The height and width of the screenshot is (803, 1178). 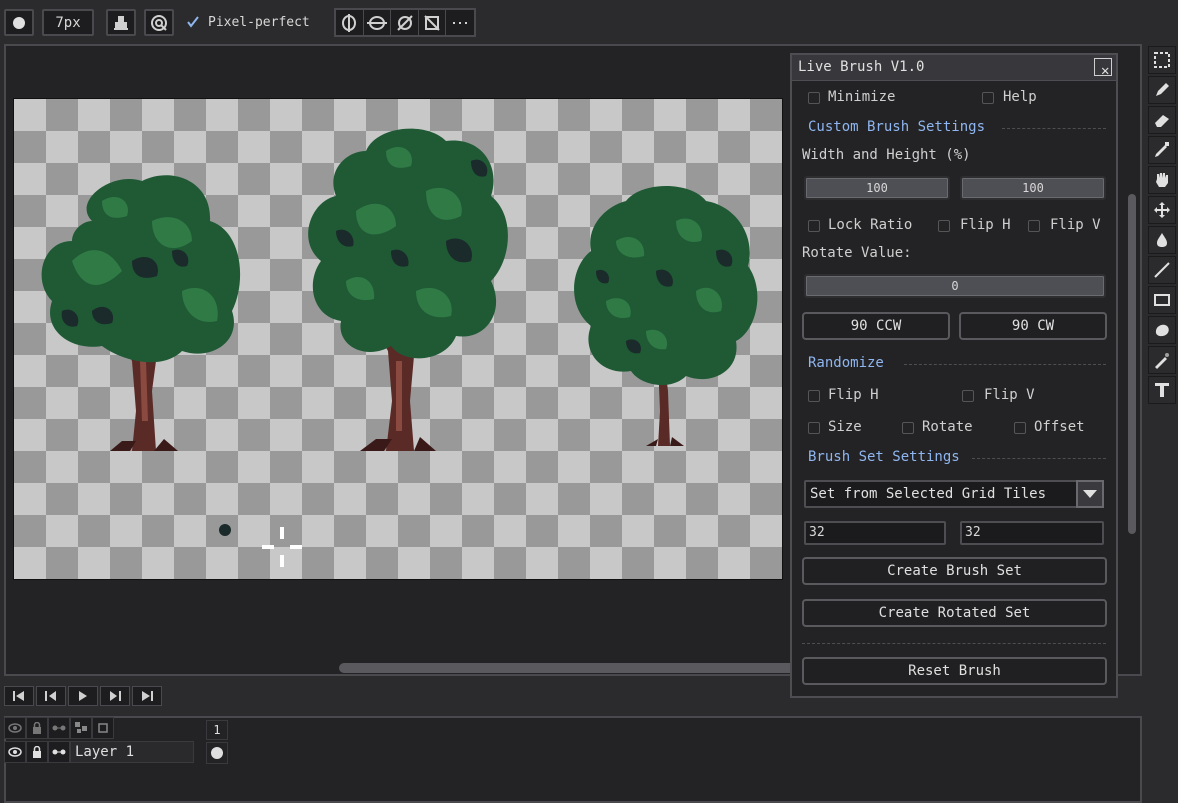 I want to click on width-height-label: Width and Height (%), so click(x=886, y=155).